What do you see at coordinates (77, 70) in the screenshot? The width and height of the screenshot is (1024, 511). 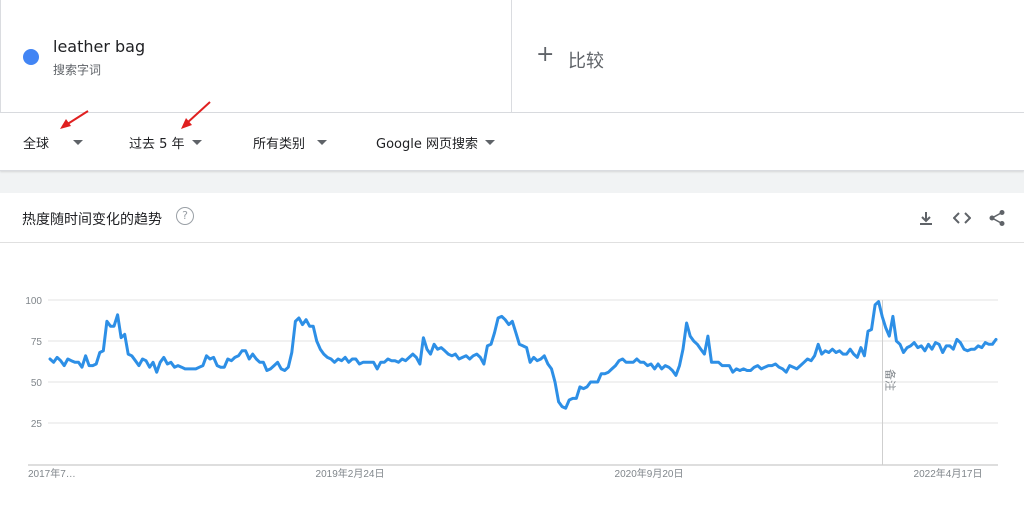 I see `term-type-label: 搜索字词` at bounding box center [77, 70].